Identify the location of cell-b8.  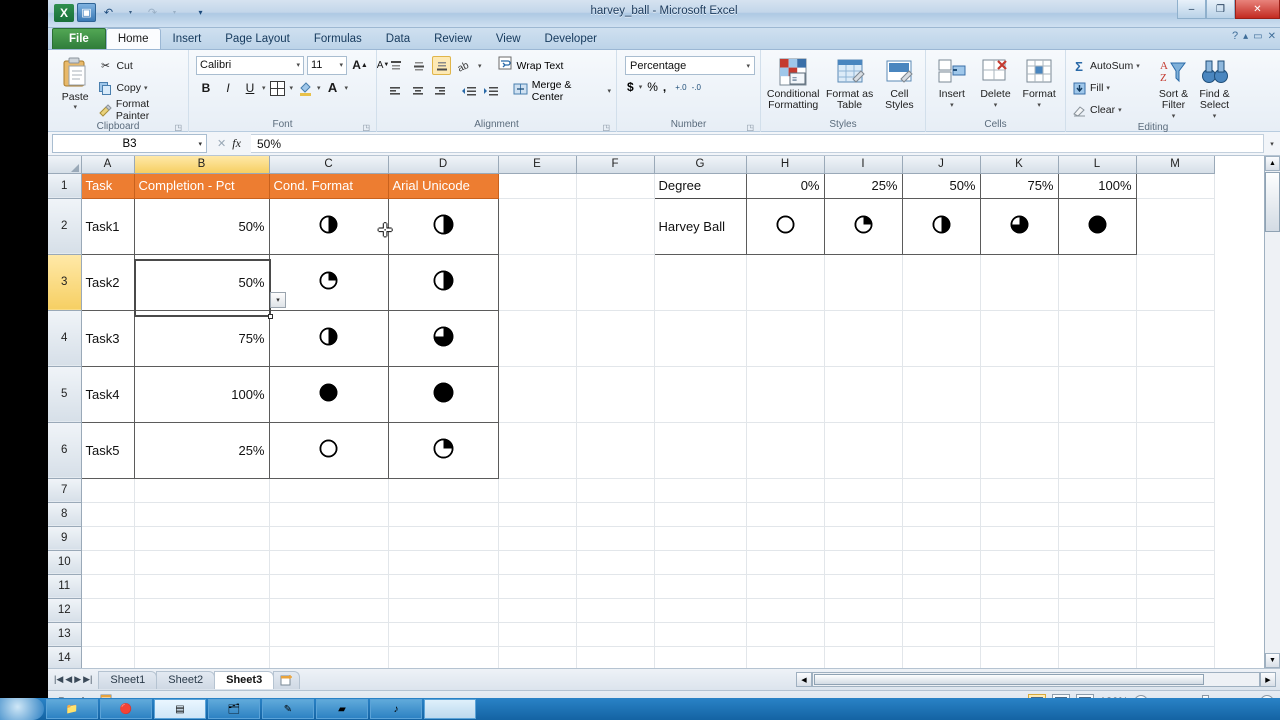
(202, 514).